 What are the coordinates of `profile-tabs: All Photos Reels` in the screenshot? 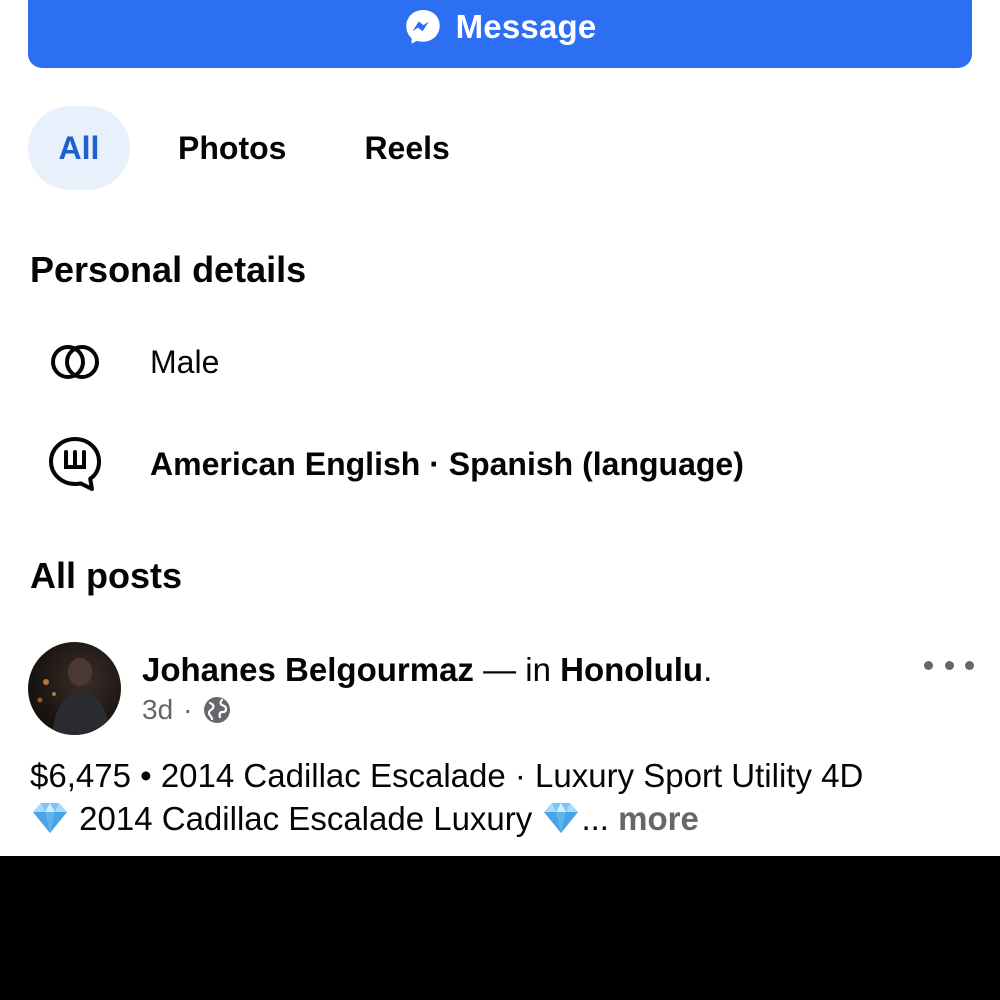 It's located at (239, 148).